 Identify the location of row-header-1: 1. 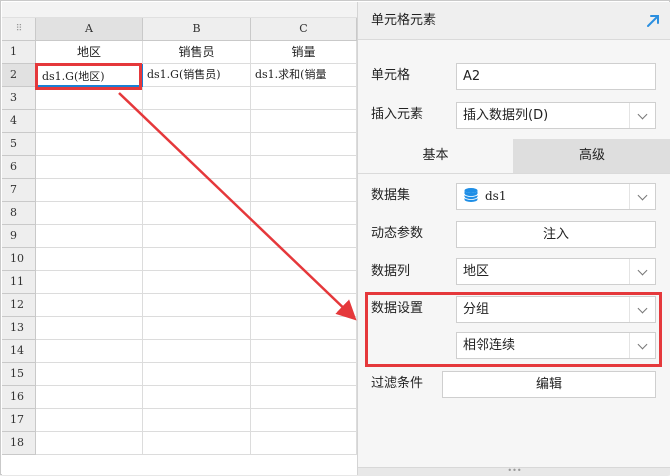
(19, 52).